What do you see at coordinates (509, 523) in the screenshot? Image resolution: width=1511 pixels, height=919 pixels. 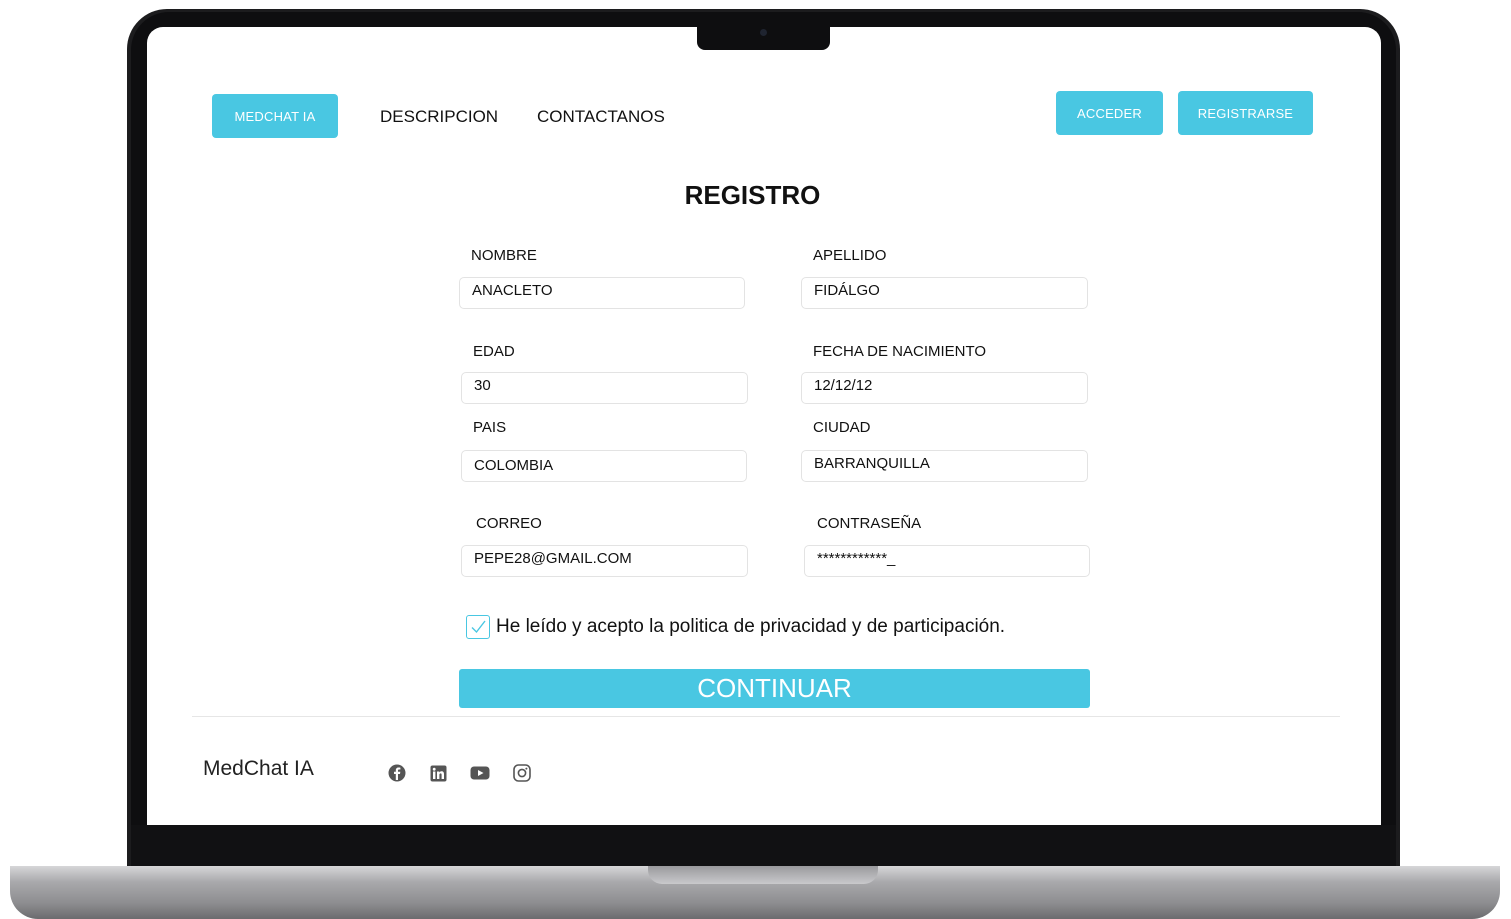 I see `correo-label: CORREO` at bounding box center [509, 523].